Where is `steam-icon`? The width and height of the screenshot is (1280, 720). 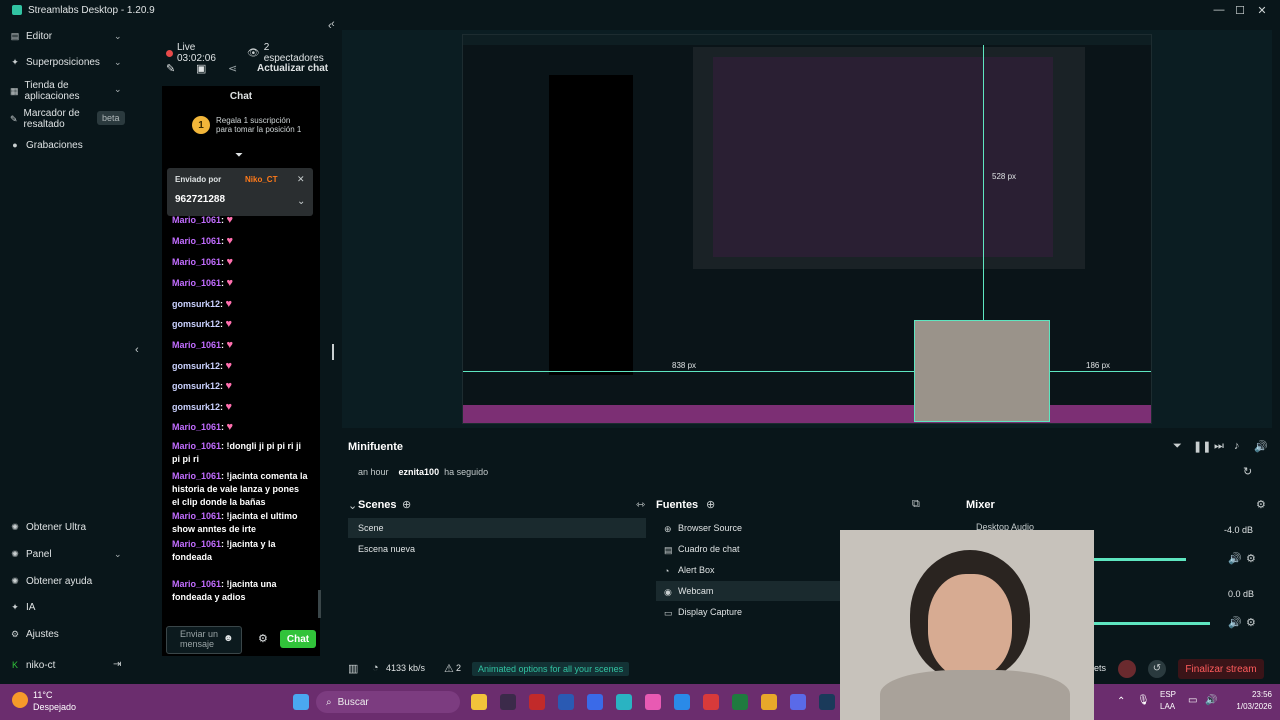
steam-icon is located at coordinates (827, 702).